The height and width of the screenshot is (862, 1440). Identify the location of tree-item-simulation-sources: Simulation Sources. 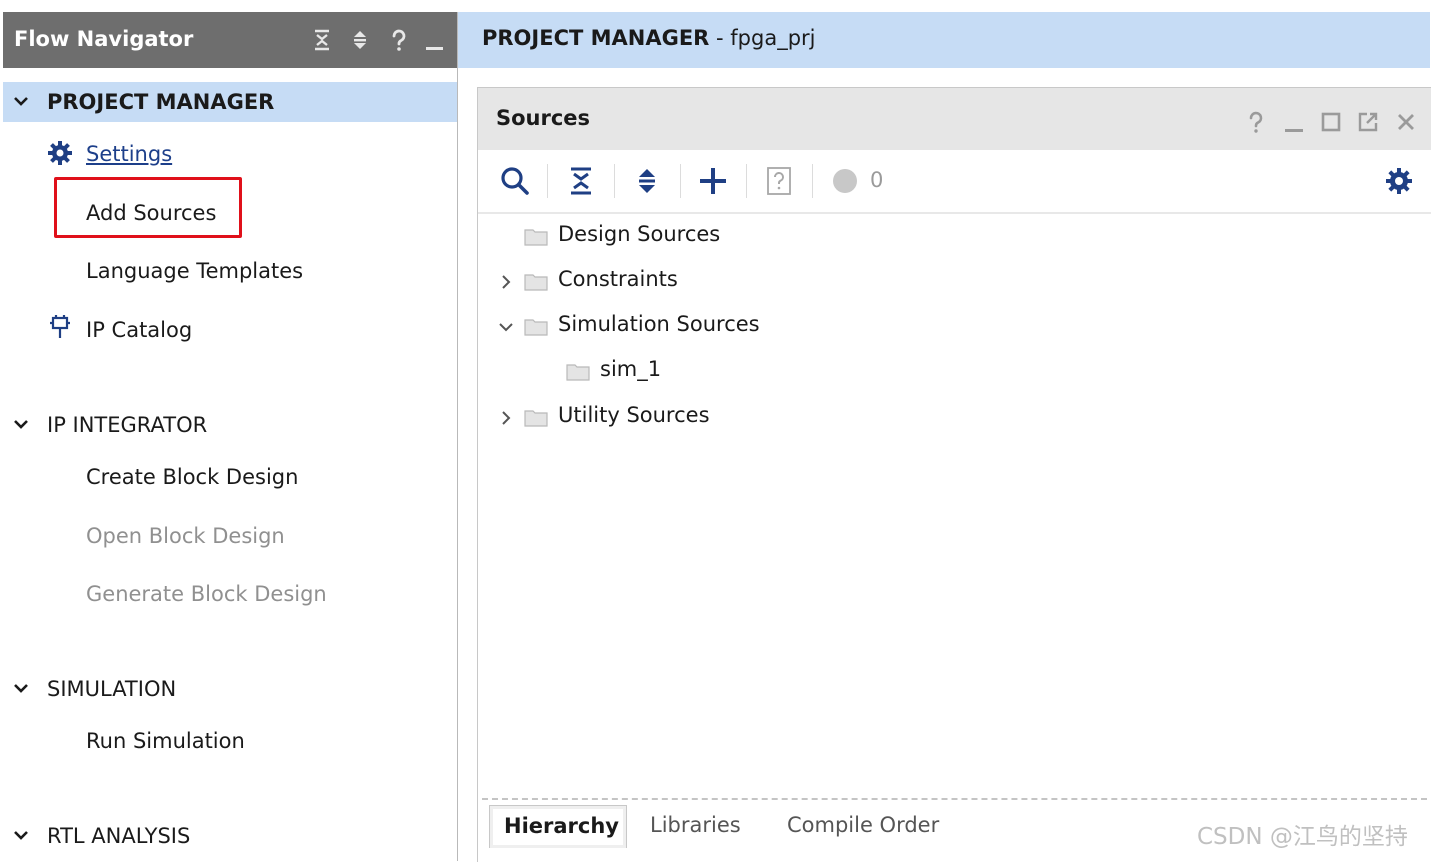
(728, 327).